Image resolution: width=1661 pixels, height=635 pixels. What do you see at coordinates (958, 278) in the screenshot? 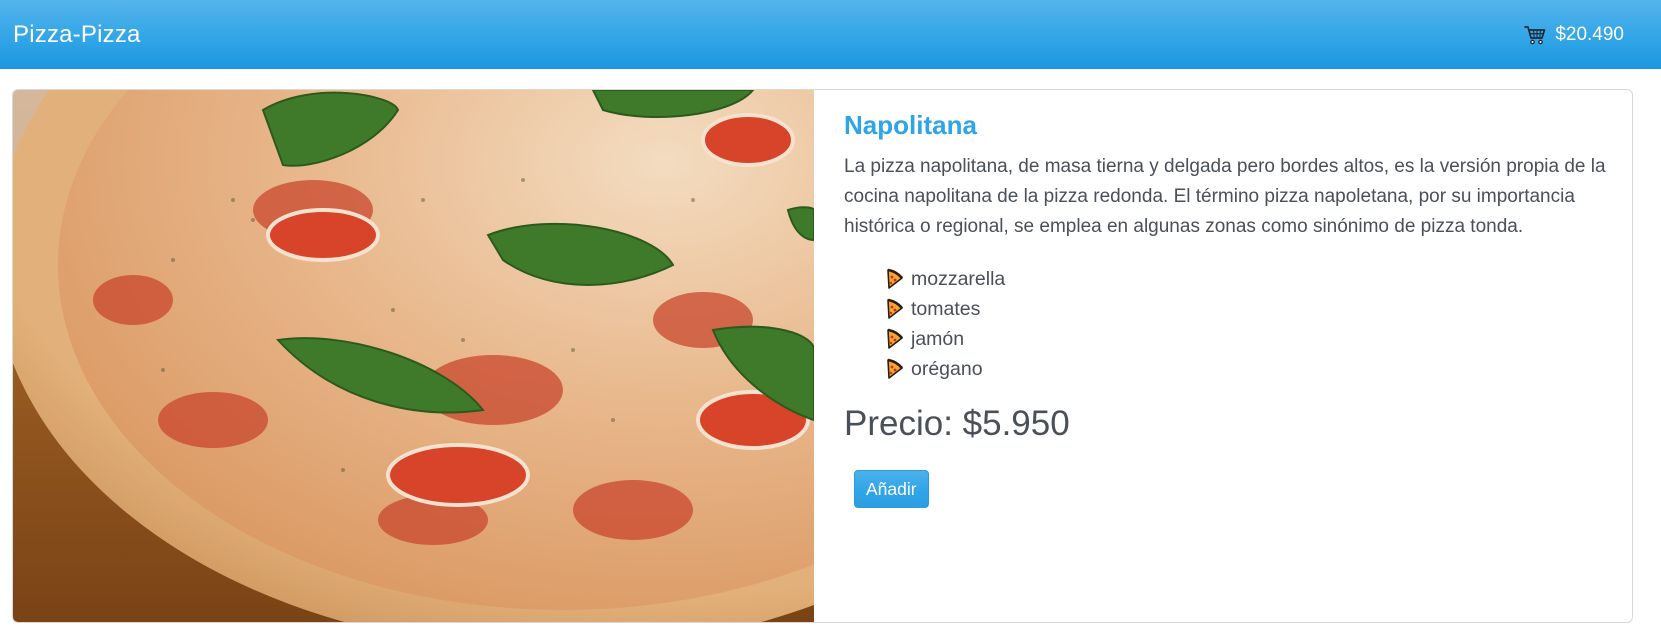
I see `ingredient-label: mozzarella` at bounding box center [958, 278].